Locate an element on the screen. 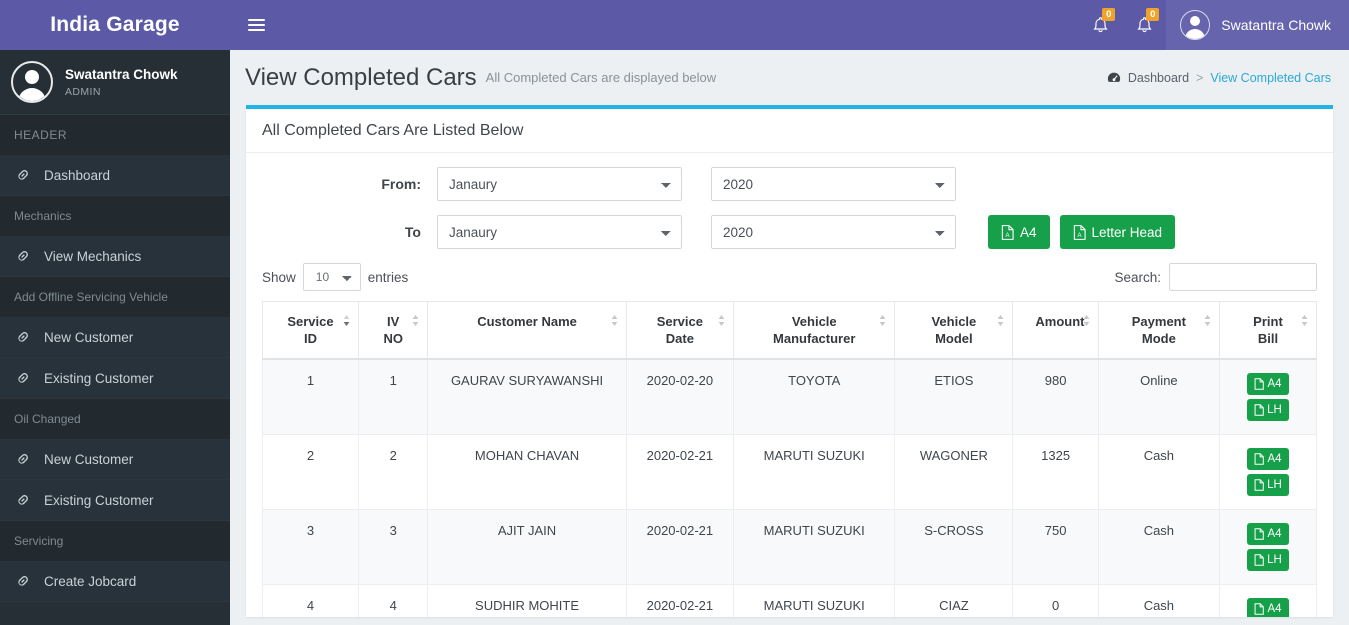 This screenshot has width=1349, height=625. from-year-select: 2020 is located at coordinates (833, 184).